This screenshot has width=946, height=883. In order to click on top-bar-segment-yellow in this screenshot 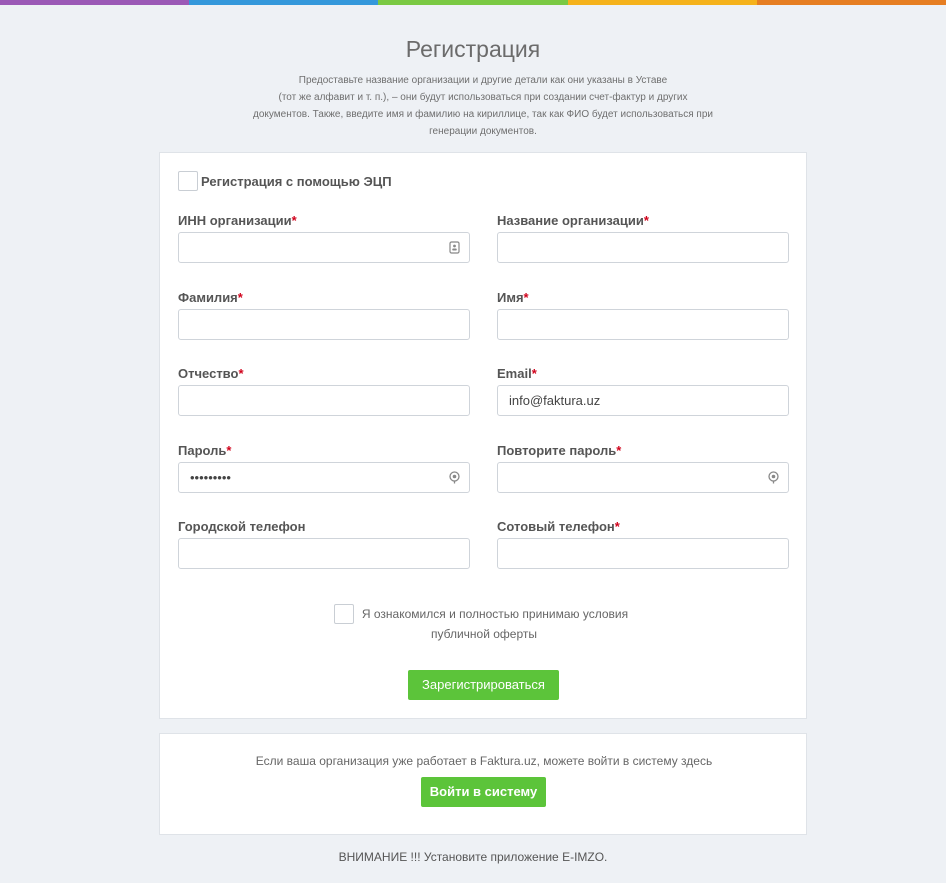, I will do `click(662, 2)`.